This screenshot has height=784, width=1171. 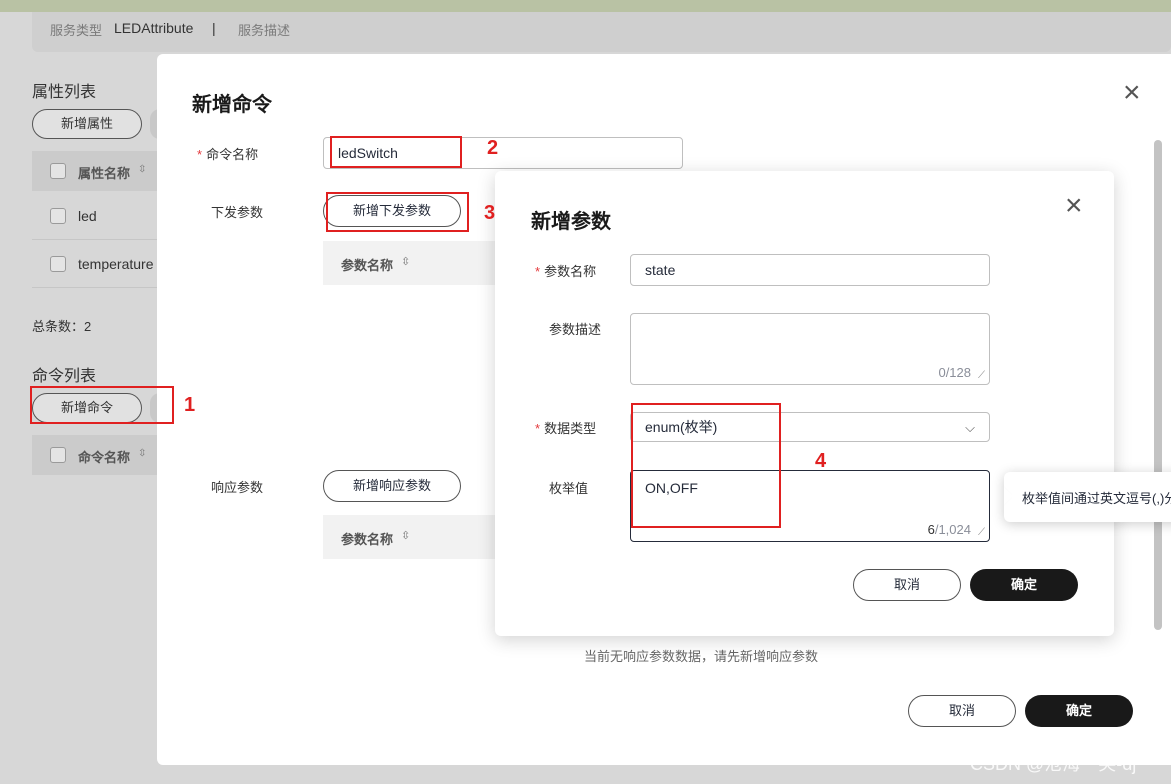 I want to click on empty-response-tip: 当前无响应参数数据，请先新增响应参数, so click(x=701, y=656).